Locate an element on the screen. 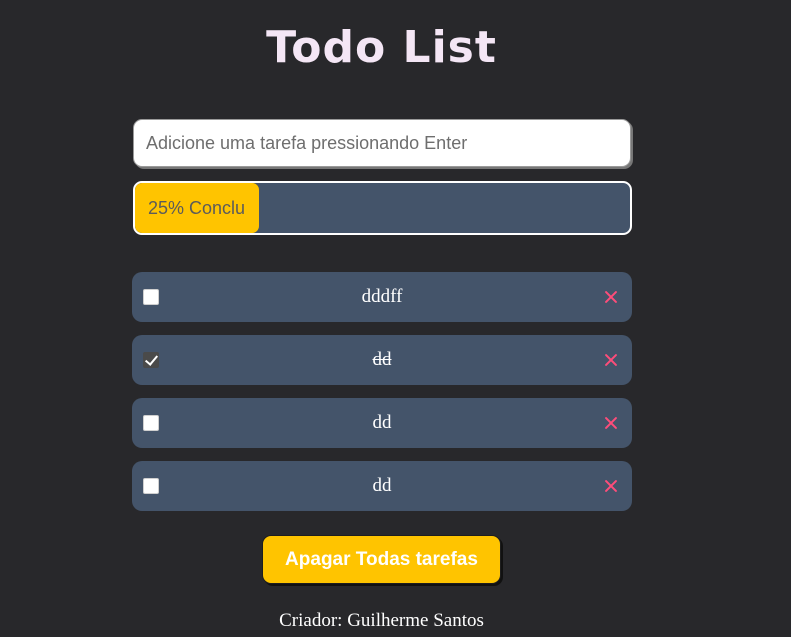  new-task-input is located at coordinates (382, 143).